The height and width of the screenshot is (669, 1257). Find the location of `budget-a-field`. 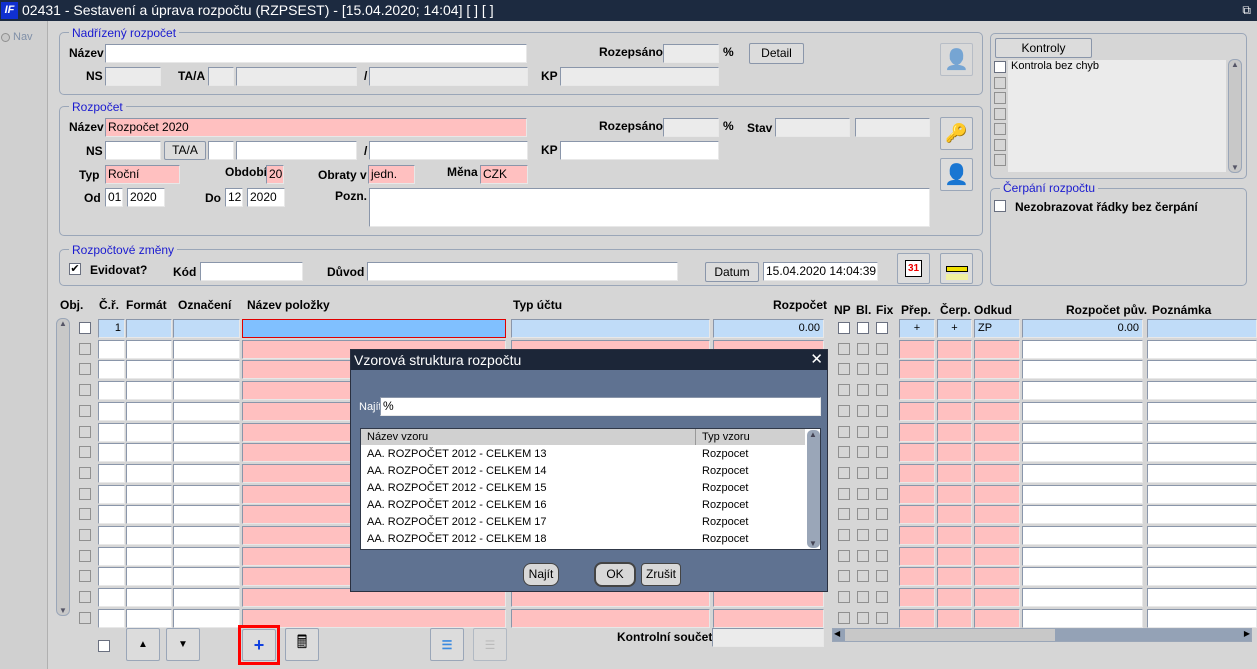

budget-a-field is located at coordinates (448, 150).